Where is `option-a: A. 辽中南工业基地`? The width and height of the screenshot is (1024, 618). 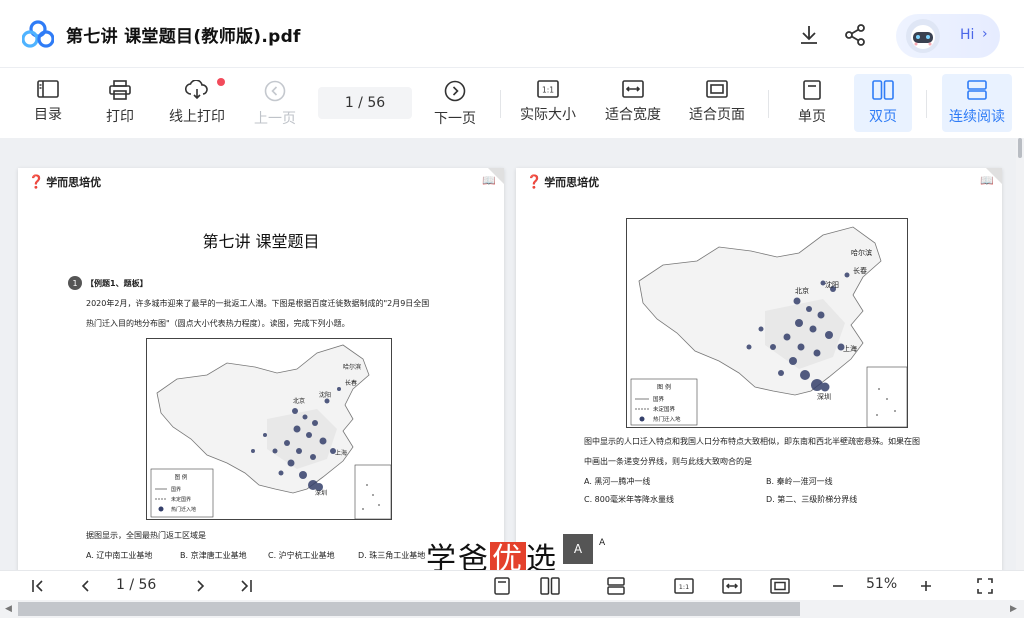 option-a: A. 辽中南工业基地 is located at coordinates (119, 555).